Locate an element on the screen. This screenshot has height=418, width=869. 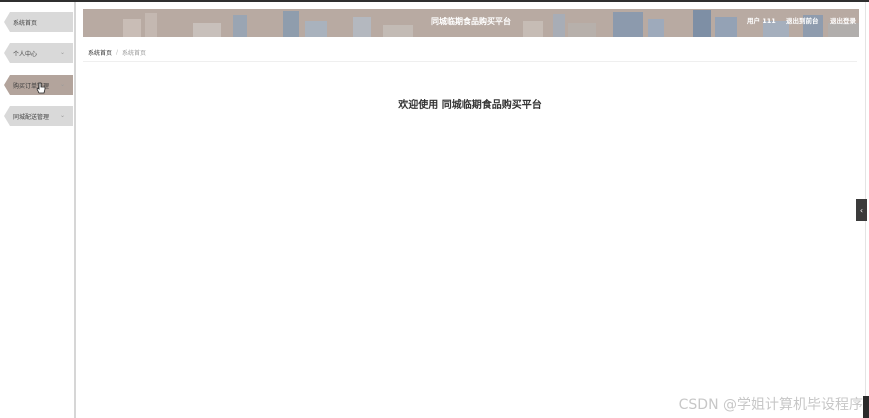
top-border is located at coordinates (434, 1).